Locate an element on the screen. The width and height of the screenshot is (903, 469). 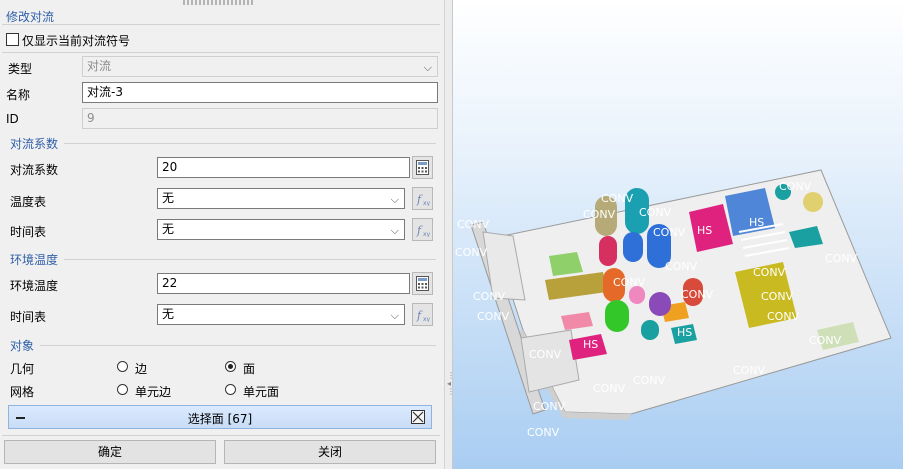
time-table-label: 时间表 is located at coordinates (28, 232).